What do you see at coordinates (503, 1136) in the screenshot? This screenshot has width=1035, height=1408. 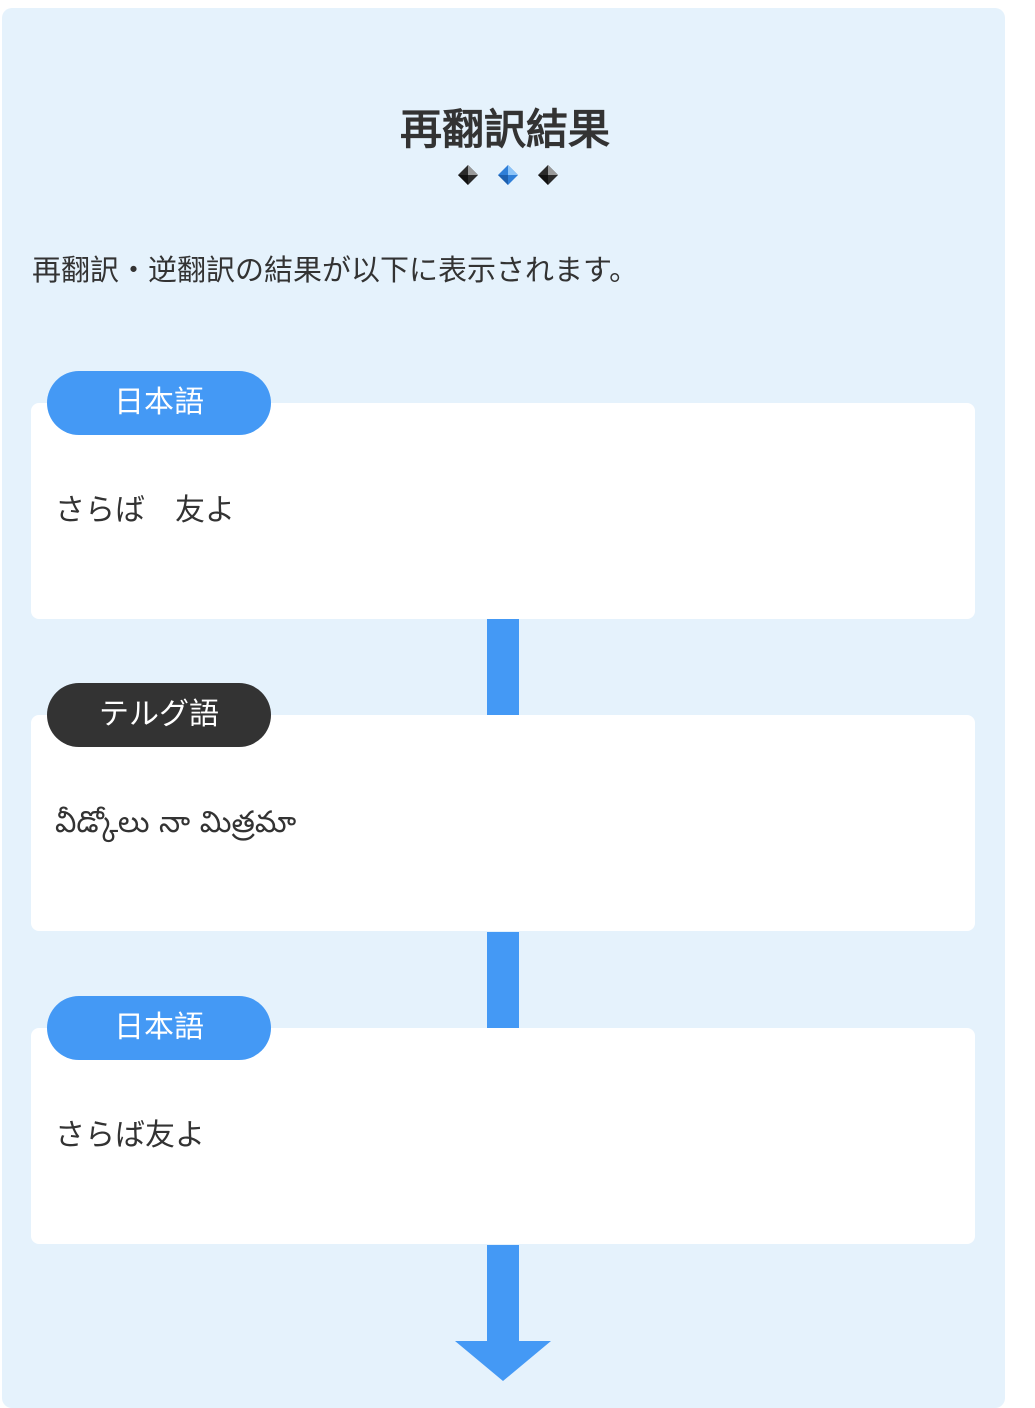 I see `result-card-japanese-back-translation: さらば友よ` at bounding box center [503, 1136].